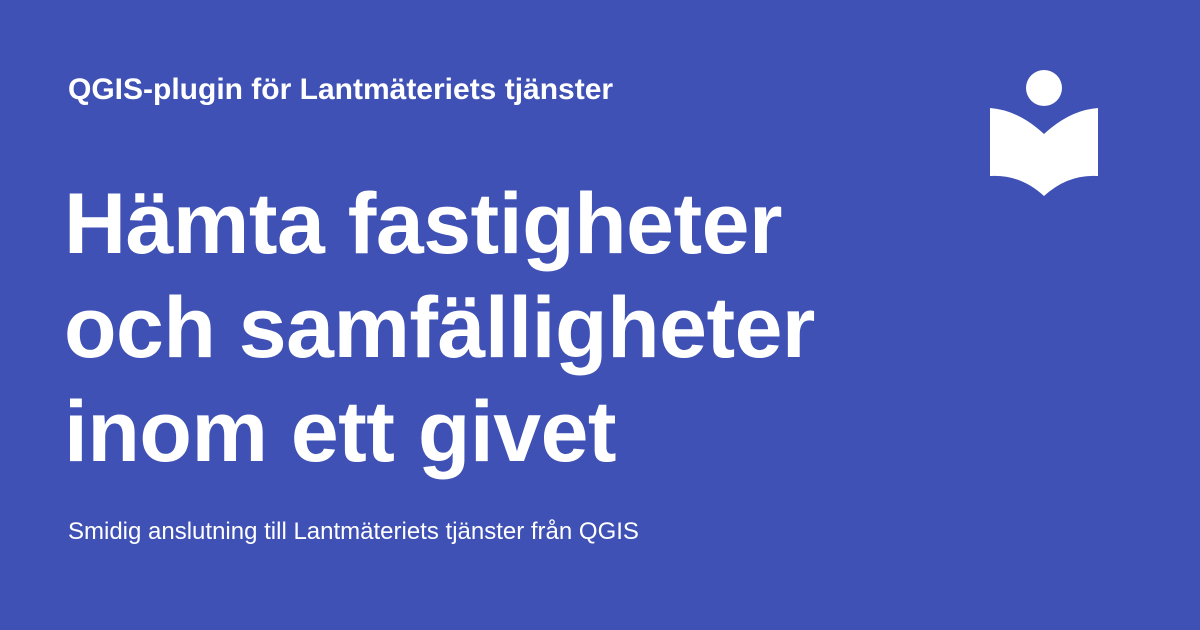 Image resolution: width=1200 pixels, height=630 pixels. What do you see at coordinates (340, 432) in the screenshot?
I see `title-line: inom ett givet` at bounding box center [340, 432].